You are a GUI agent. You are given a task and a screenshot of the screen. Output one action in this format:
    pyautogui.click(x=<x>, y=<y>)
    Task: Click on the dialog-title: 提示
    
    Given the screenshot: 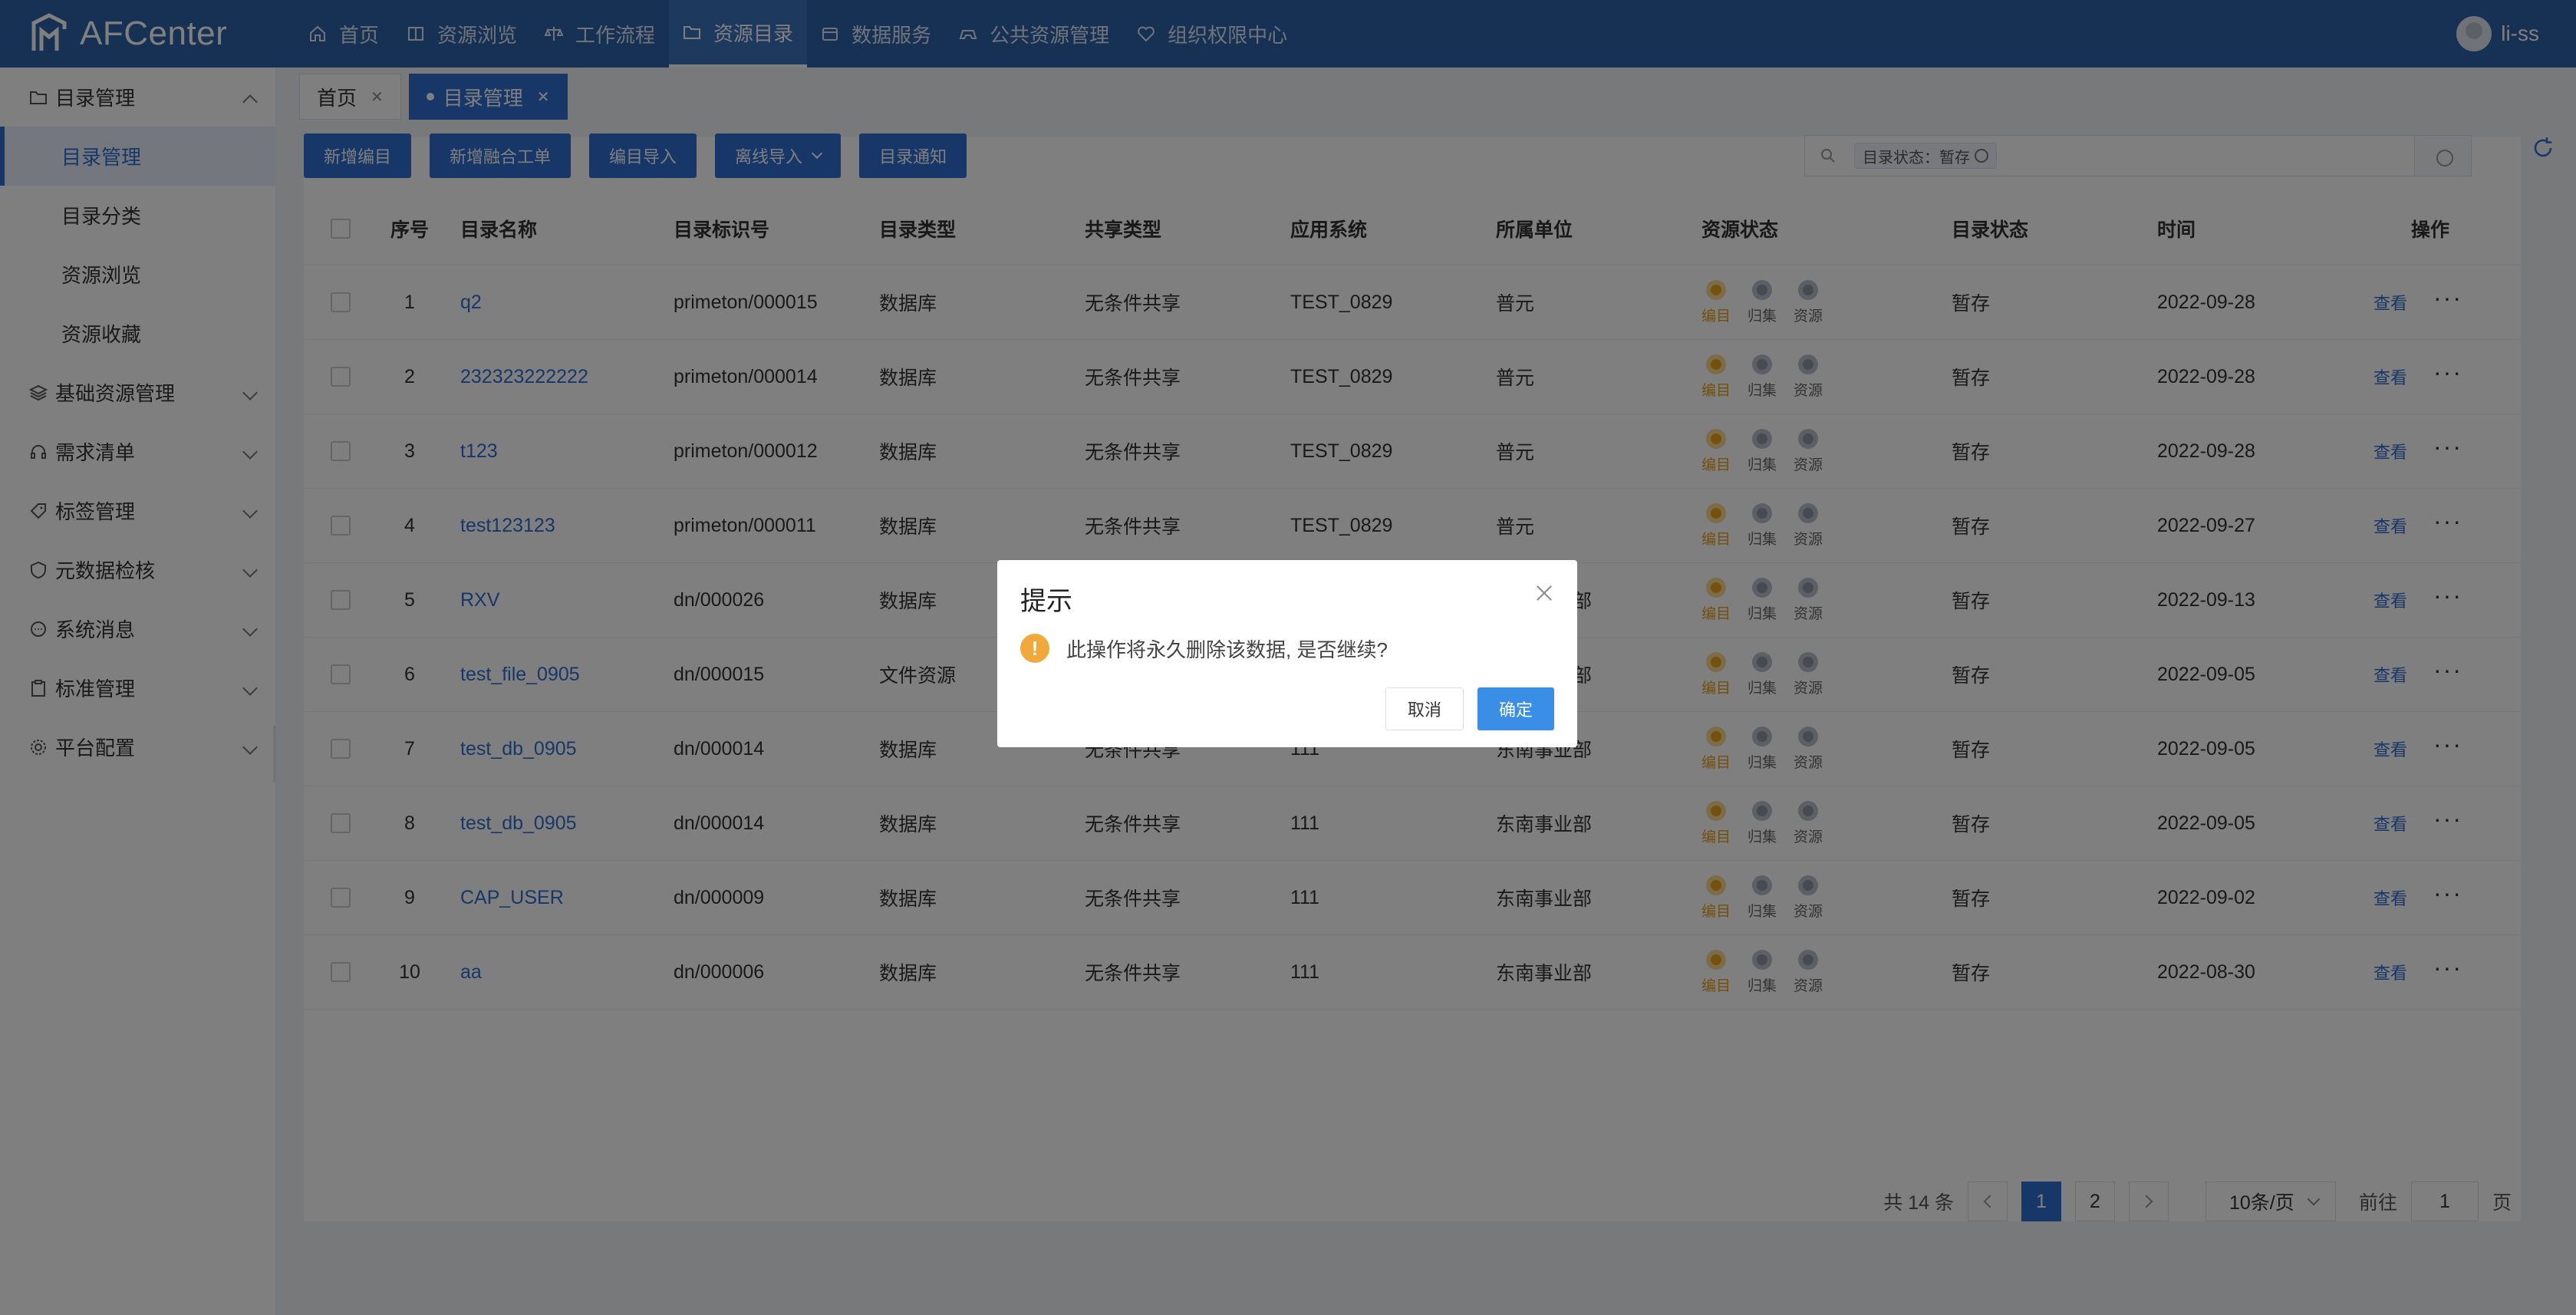 What is the action you would take?
    pyautogui.click(x=1046, y=601)
    